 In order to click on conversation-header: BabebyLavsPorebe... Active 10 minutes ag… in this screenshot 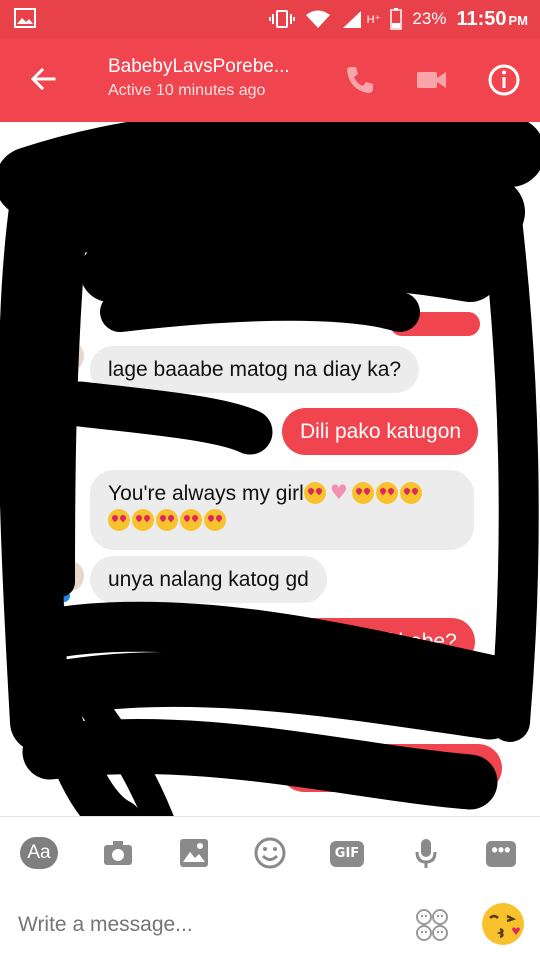, I will do `click(270, 80)`.